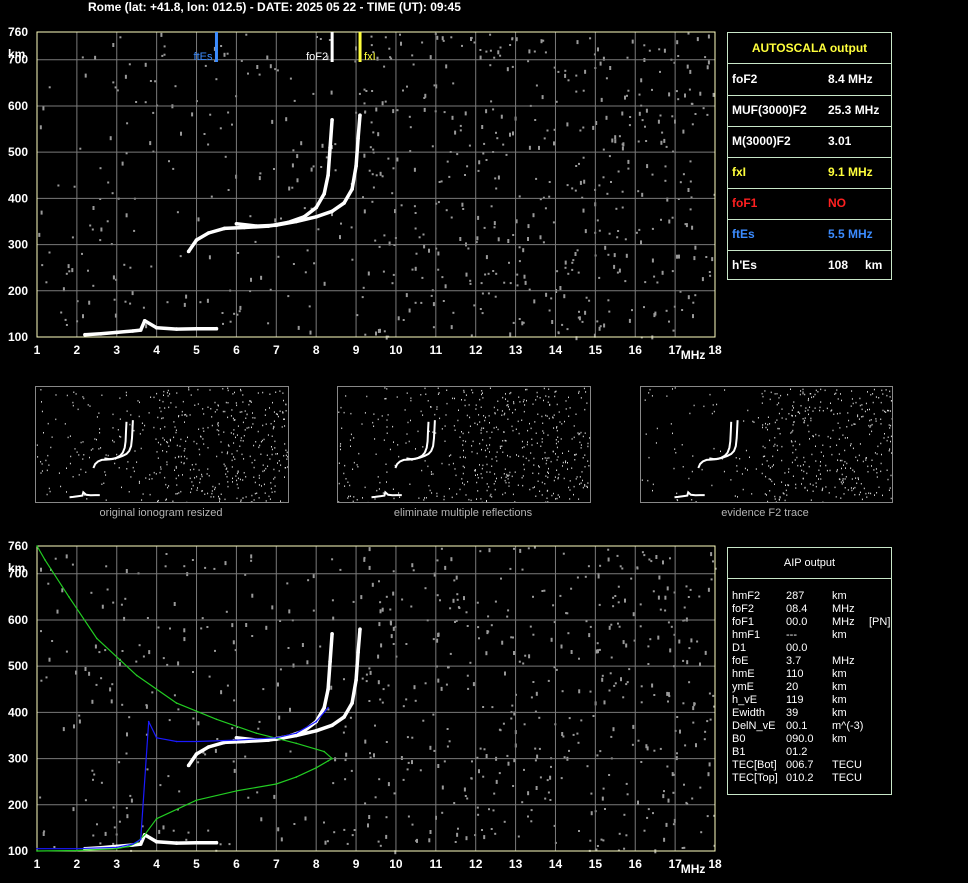 This screenshot has width=968, height=883. What do you see at coordinates (260, 700) in the screenshot?
I see `series-line` at bounding box center [260, 700].